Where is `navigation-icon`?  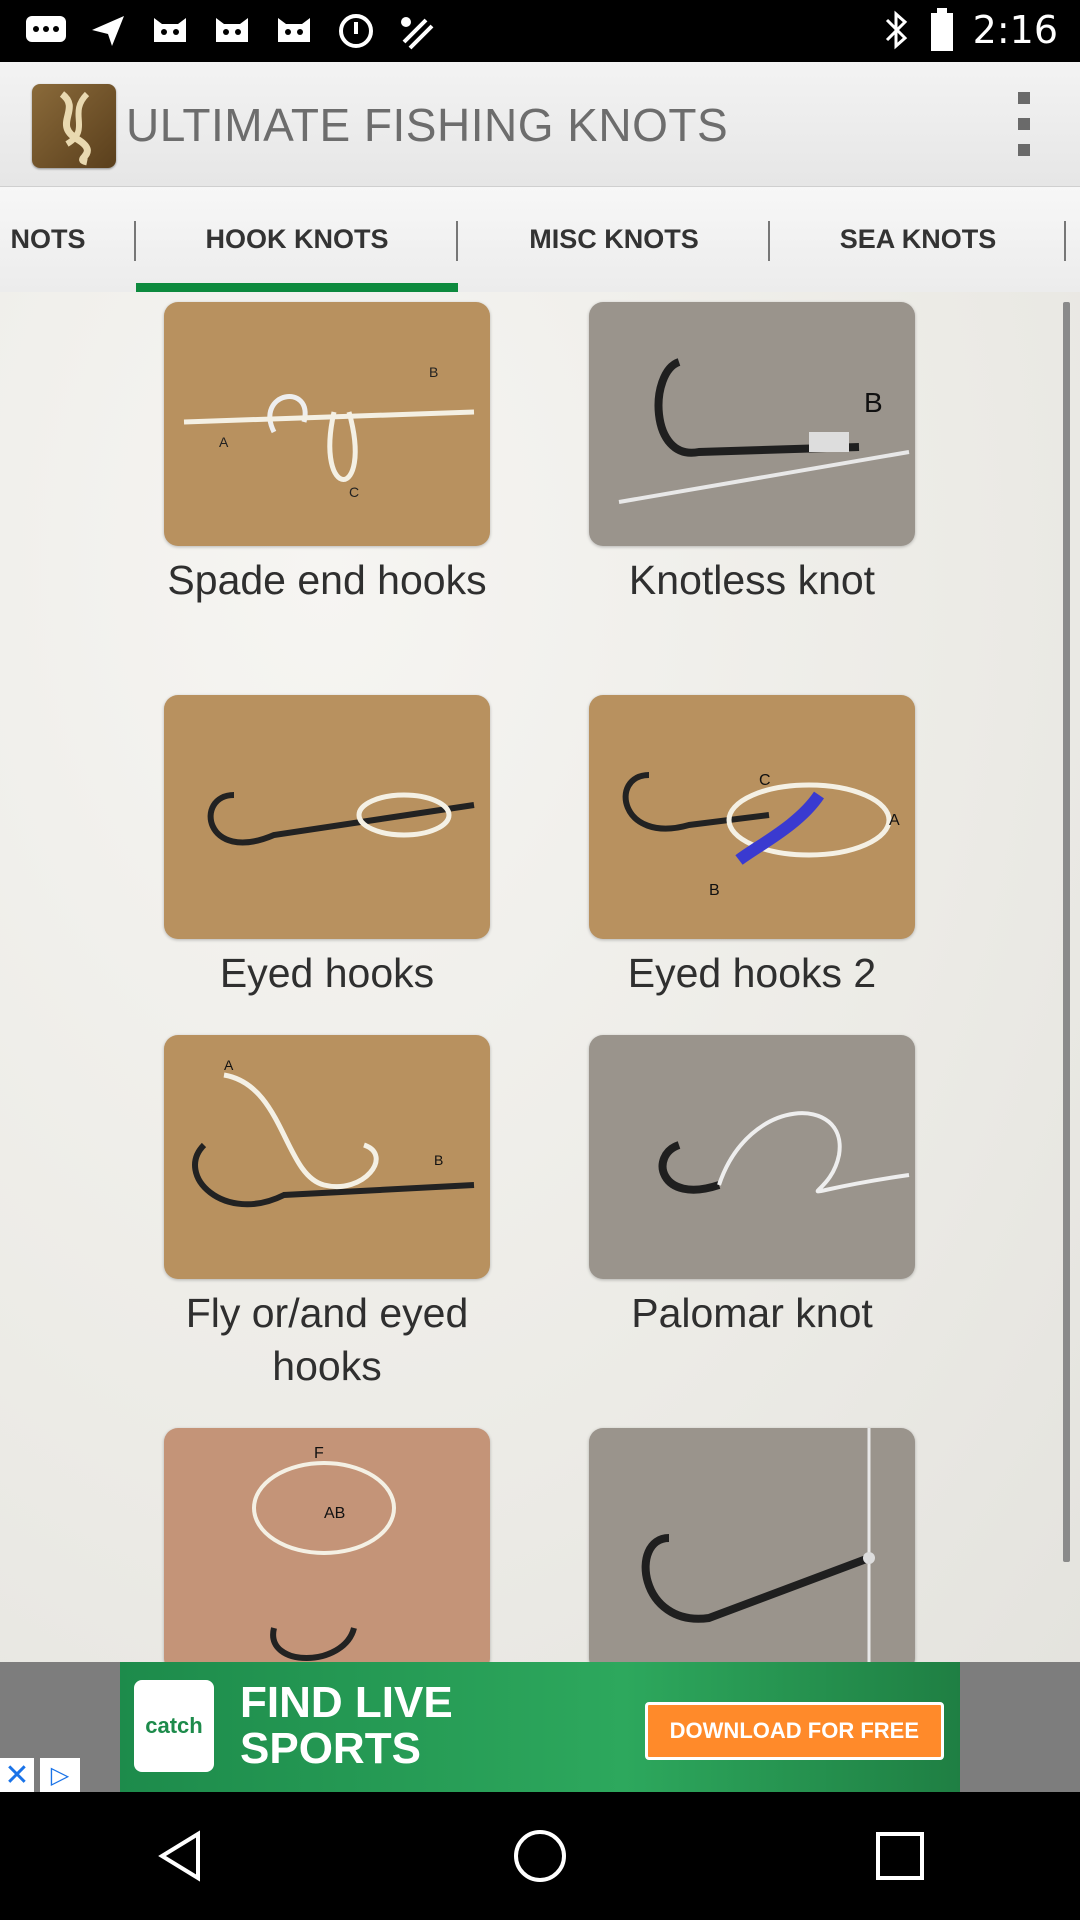 navigation-icon is located at coordinates (108, 31).